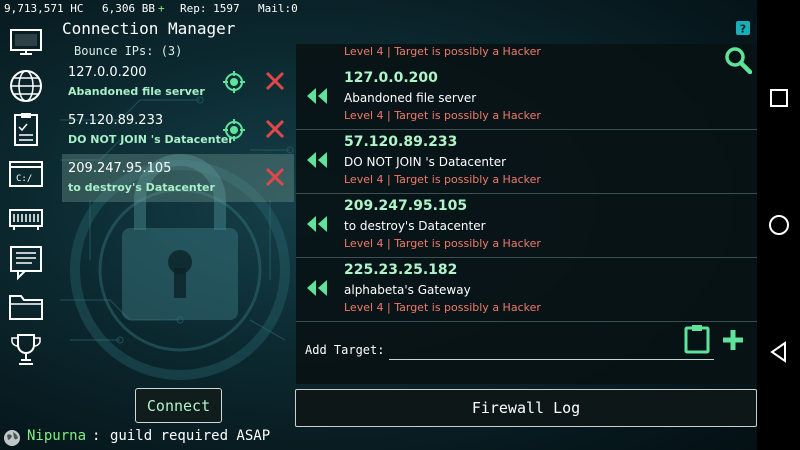 Image resolution: width=800 pixels, height=450 pixels. Describe the element at coordinates (278, 8) in the screenshot. I see `mail-count: Mail:0` at that location.